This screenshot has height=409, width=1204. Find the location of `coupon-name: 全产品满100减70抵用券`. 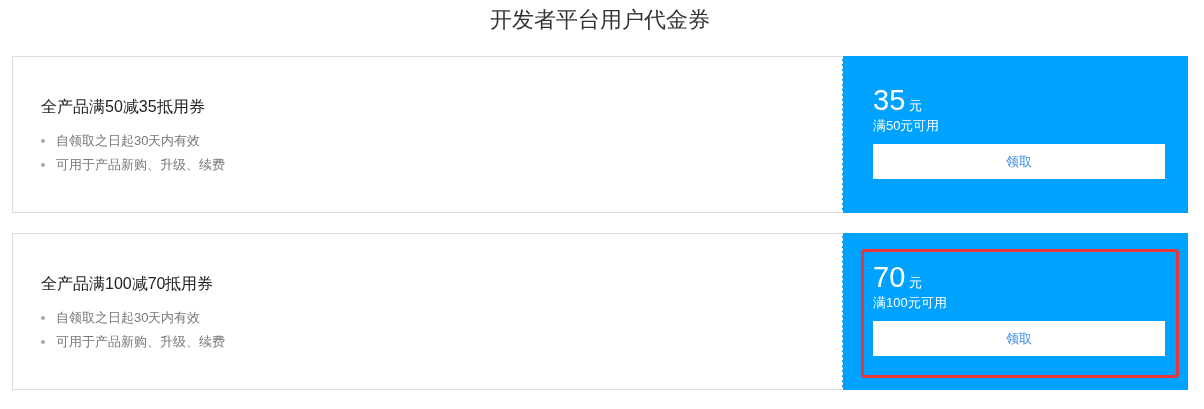

coupon-name: 全产品满100减70抵用券 is located at coordinates (128, 284).